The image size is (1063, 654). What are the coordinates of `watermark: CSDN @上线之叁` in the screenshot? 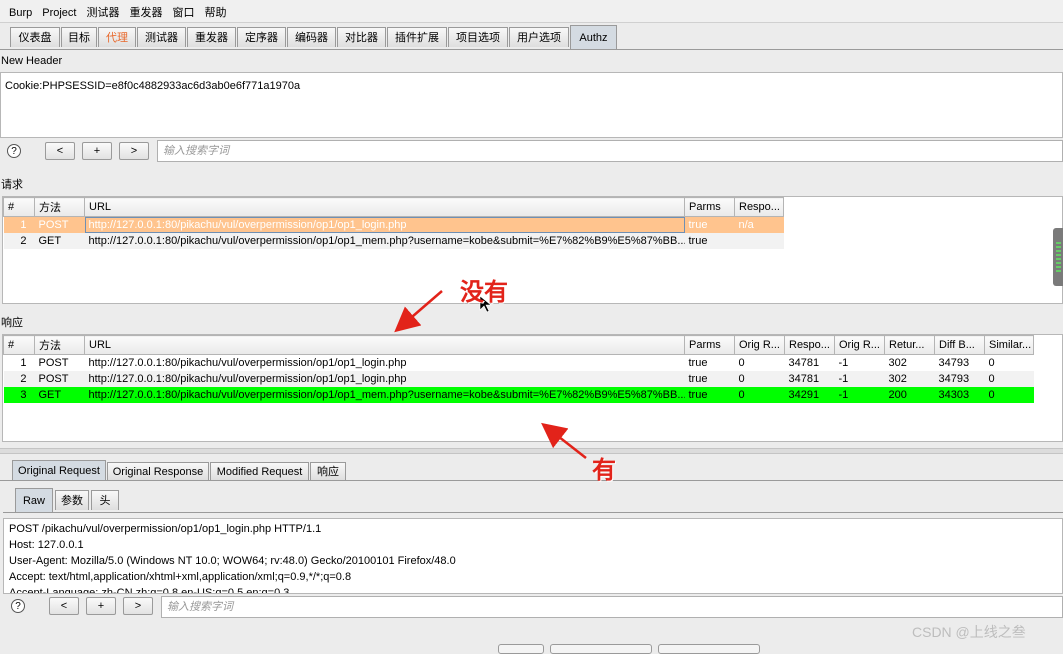 It's located at (969, 632).